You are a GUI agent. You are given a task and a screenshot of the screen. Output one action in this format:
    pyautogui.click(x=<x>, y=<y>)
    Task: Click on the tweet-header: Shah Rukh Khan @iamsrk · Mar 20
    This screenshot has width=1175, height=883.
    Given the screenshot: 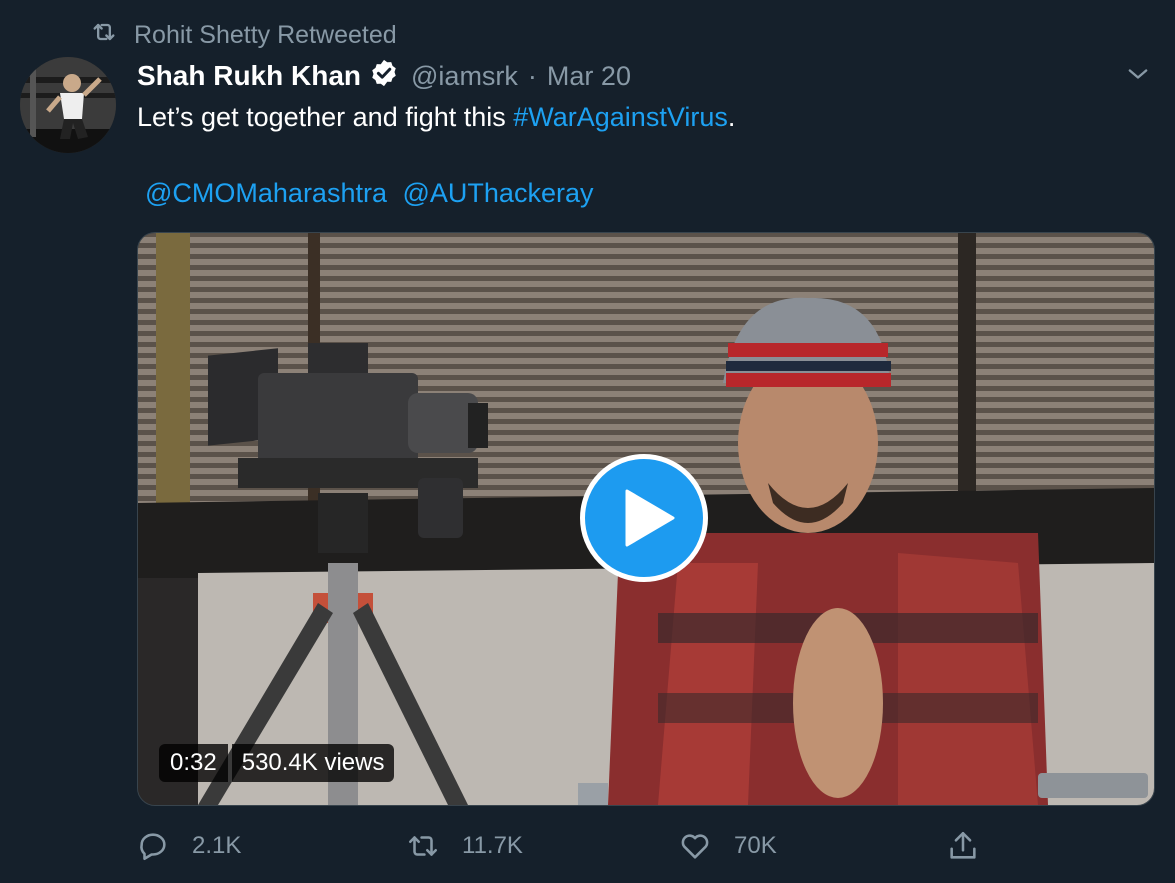 What is the action you would take?
    pyautogui.click(x=384, y=76)
    